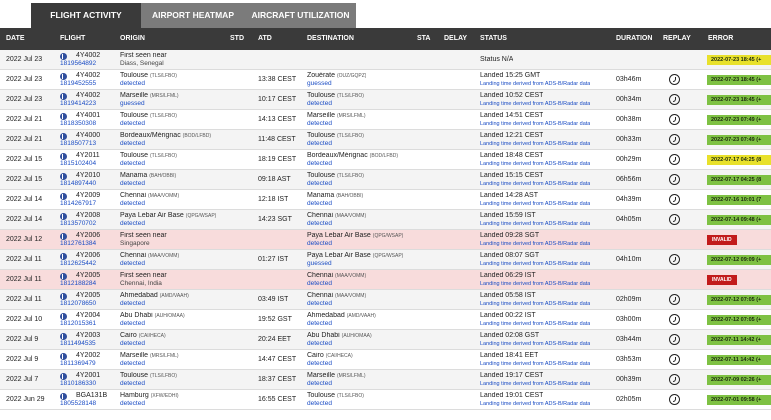 Image resolution: width=771 pixels, height=420 pixels. Describe the element at coordinates (739, 260) in the screenshot. I see `error-badge: 2022-07-12 09:09 (+` at that location.